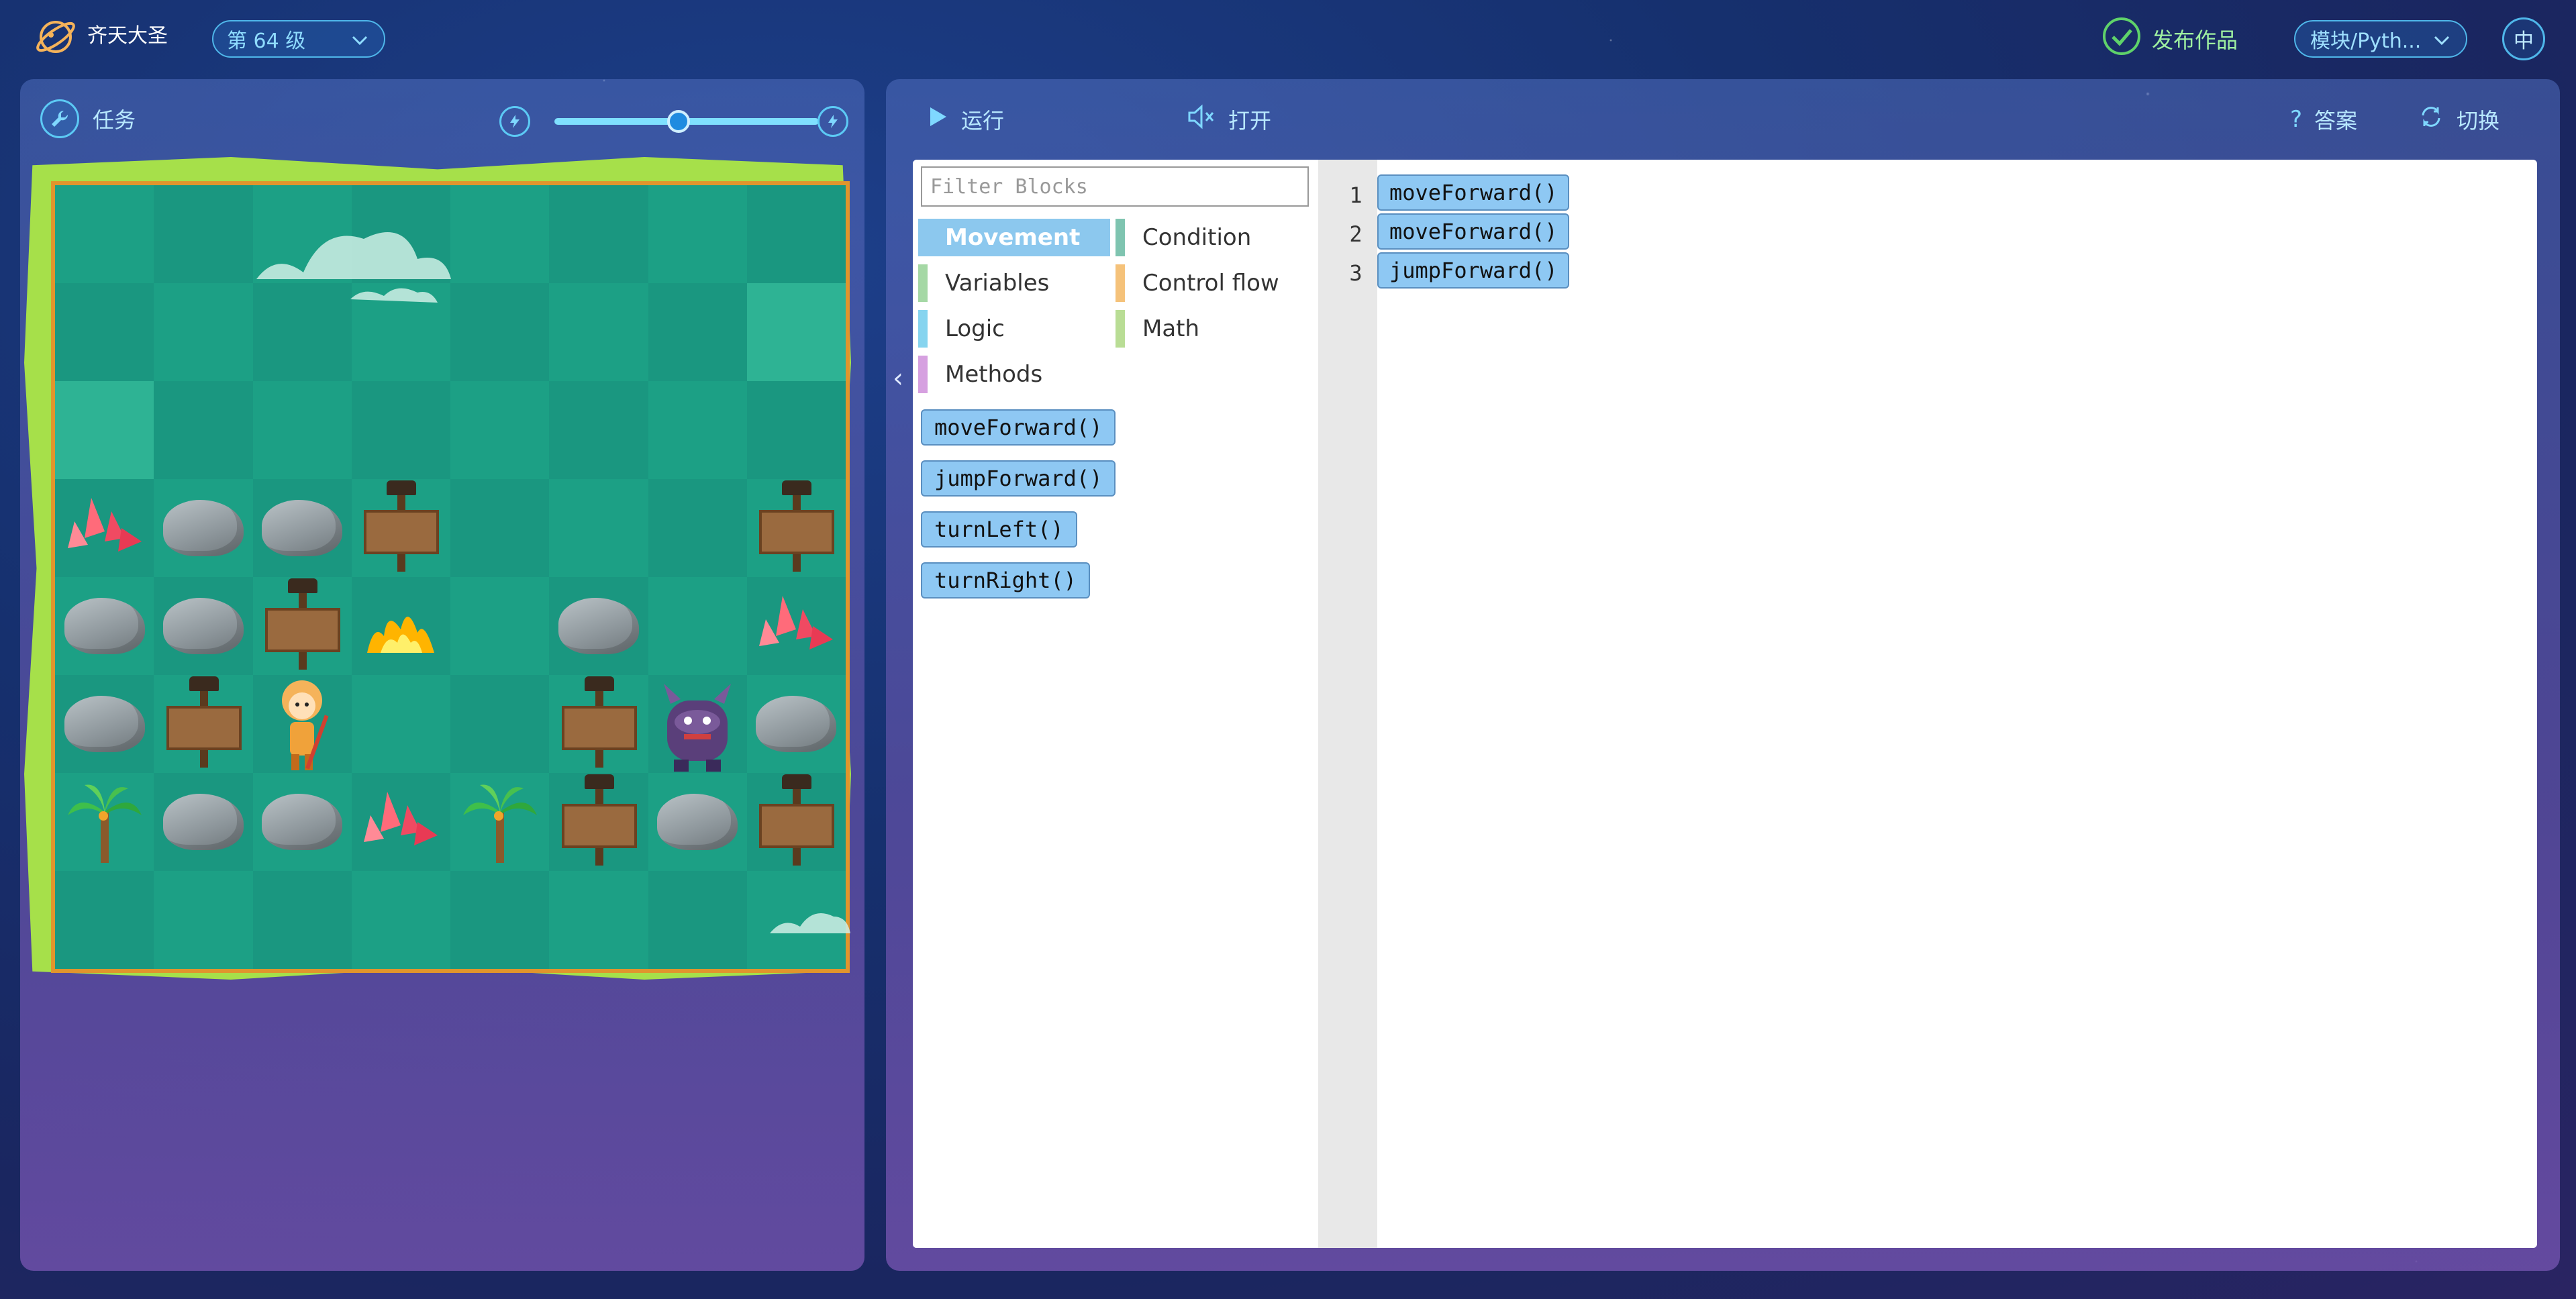  Describe the element at coordinates (2170, 38) in the screenshot. I see `publish-button: 发布作品` at that location.